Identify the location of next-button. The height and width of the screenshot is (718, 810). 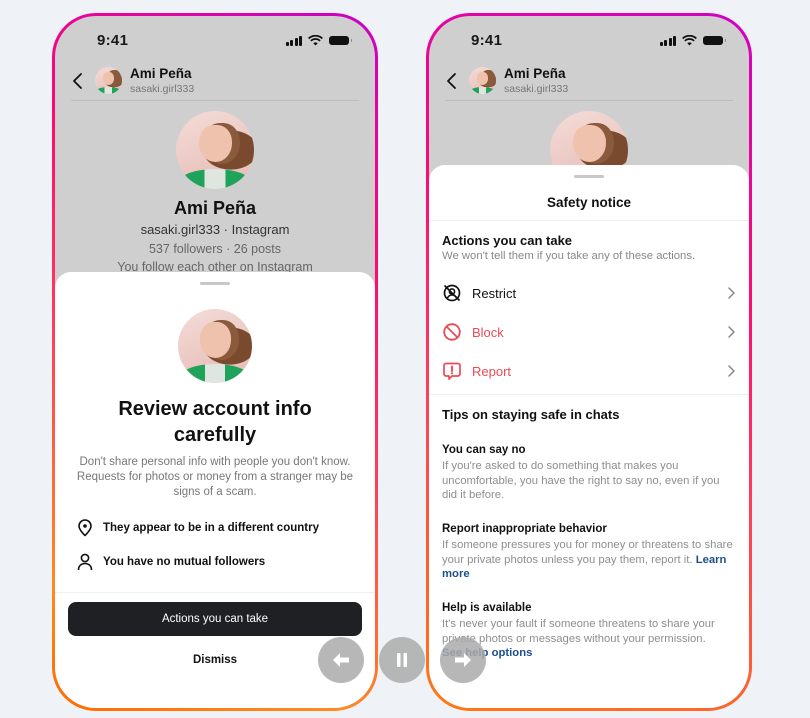
(463, 660).